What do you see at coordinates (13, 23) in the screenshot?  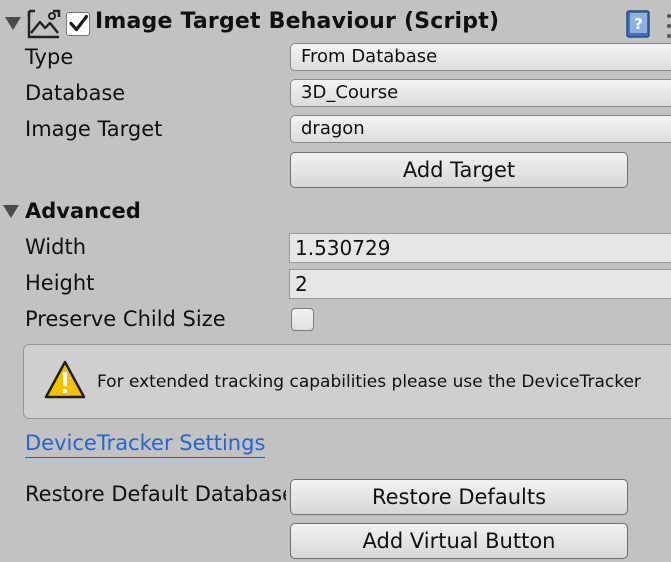 I see `foldout-arrow-icon` at bounding box center [13, 23].